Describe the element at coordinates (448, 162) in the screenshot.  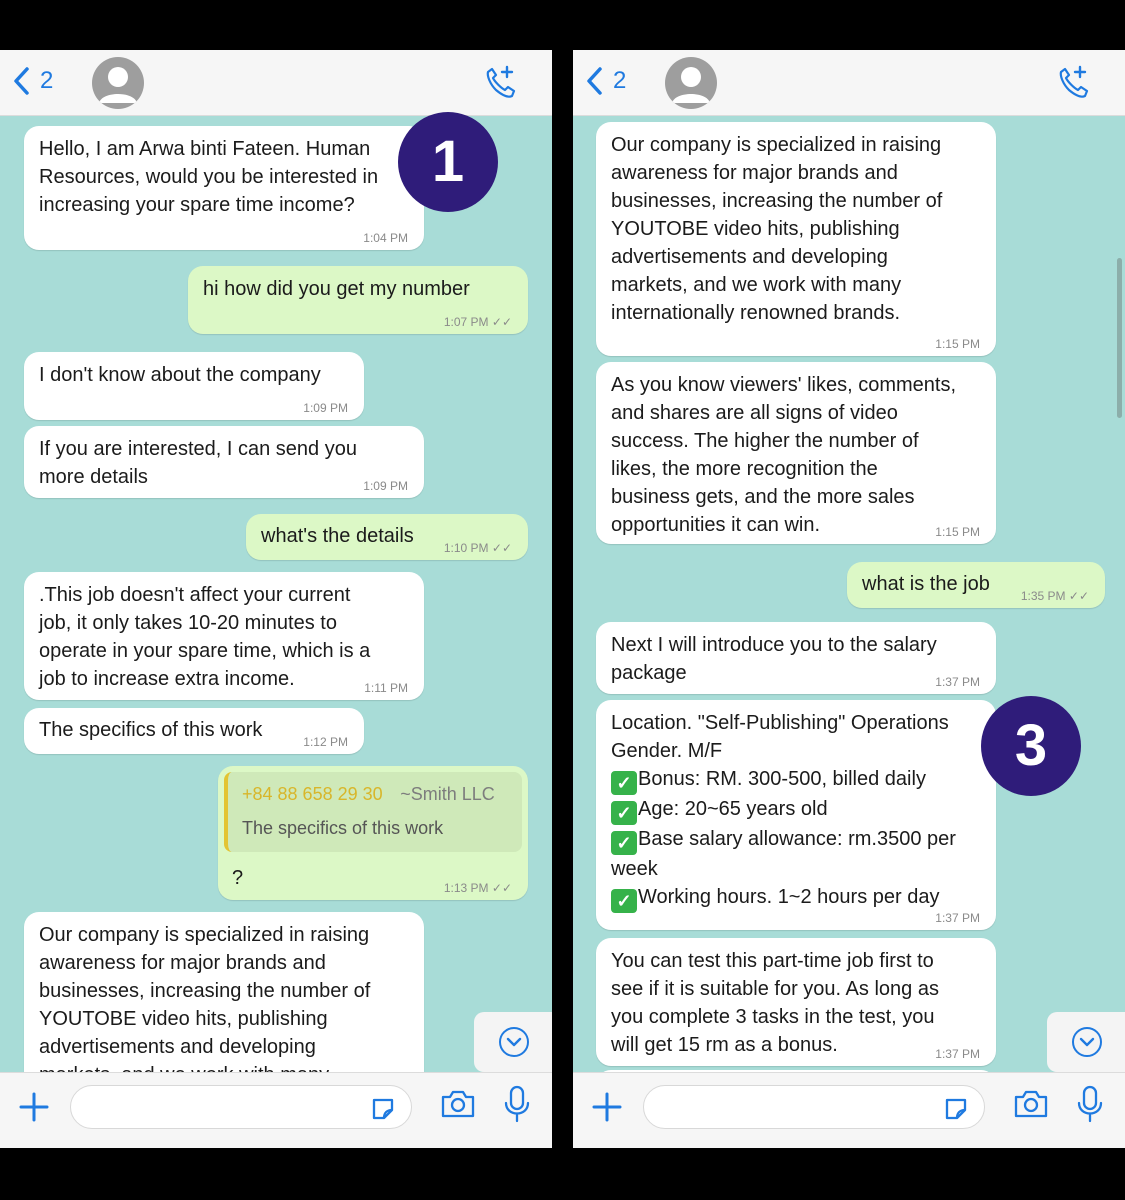
I see `step-badge: 1` at that location.